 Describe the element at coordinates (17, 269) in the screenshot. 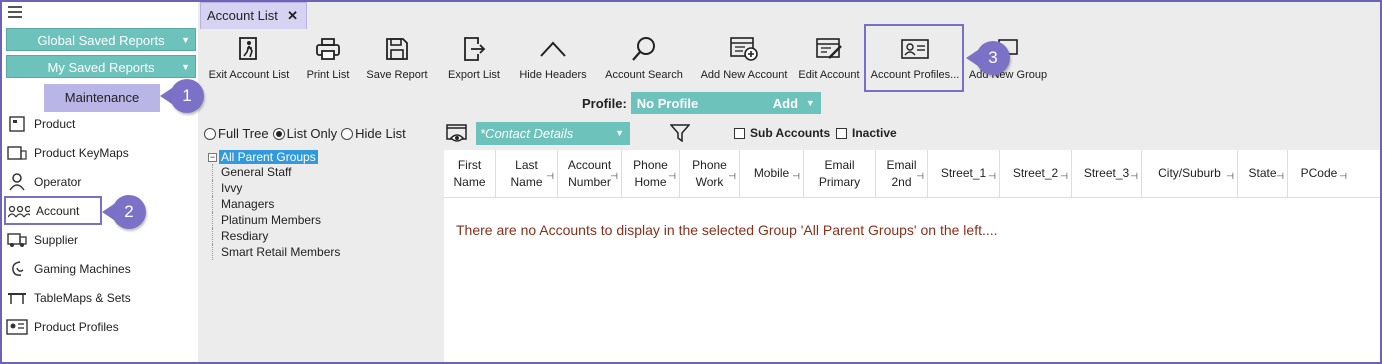

I see `gaming-icon` at that location.